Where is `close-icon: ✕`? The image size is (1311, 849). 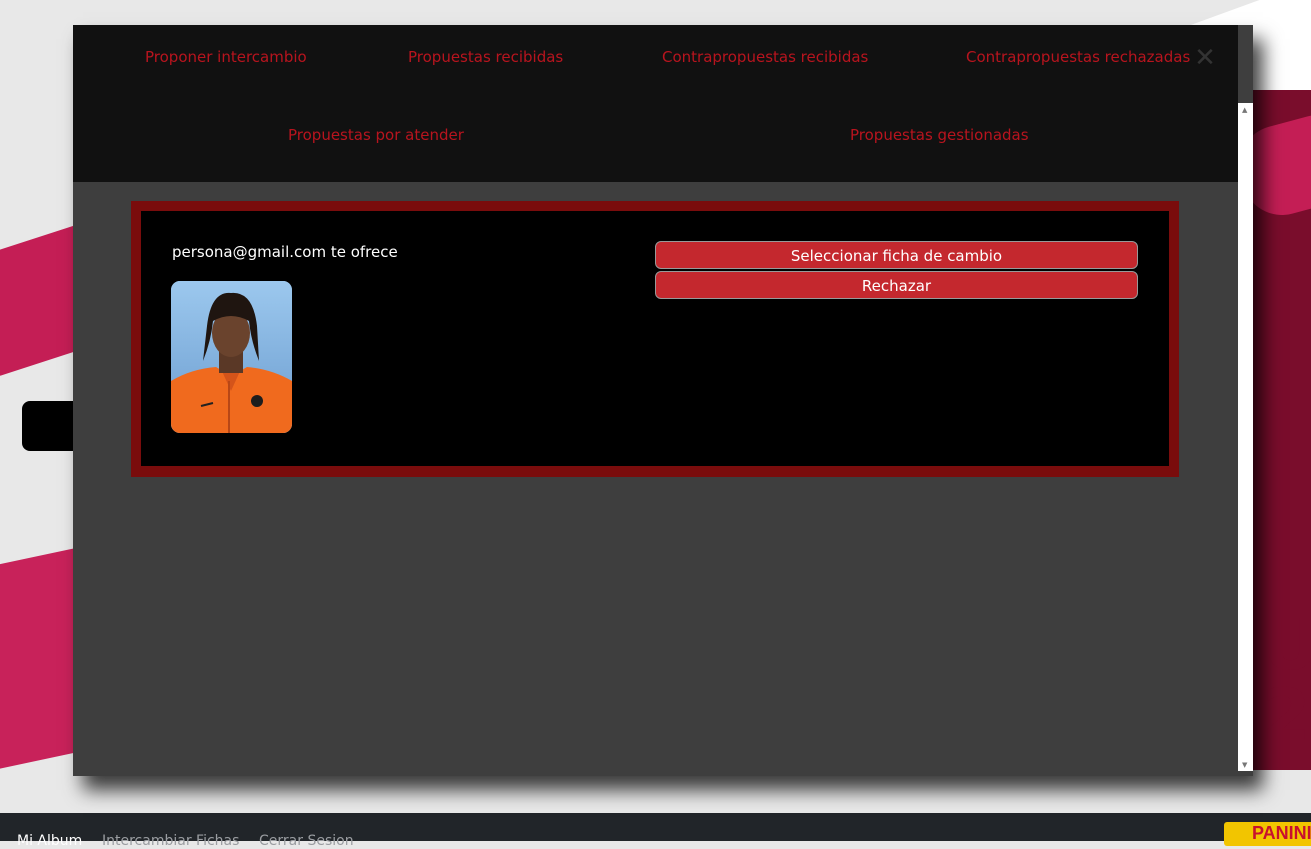 close-icon: ✕ is located at coordinates (1205, 58).